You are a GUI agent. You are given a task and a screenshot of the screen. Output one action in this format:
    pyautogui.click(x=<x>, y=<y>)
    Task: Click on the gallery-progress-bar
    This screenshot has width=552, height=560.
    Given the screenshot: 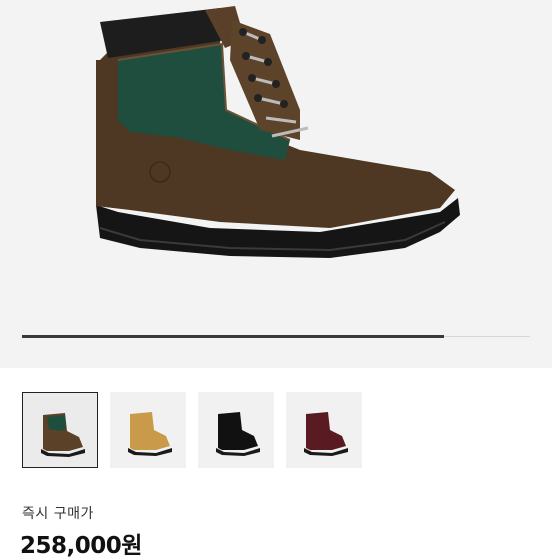 What is the action you would take?
    pyautogui.click(x=276, y=336)
    